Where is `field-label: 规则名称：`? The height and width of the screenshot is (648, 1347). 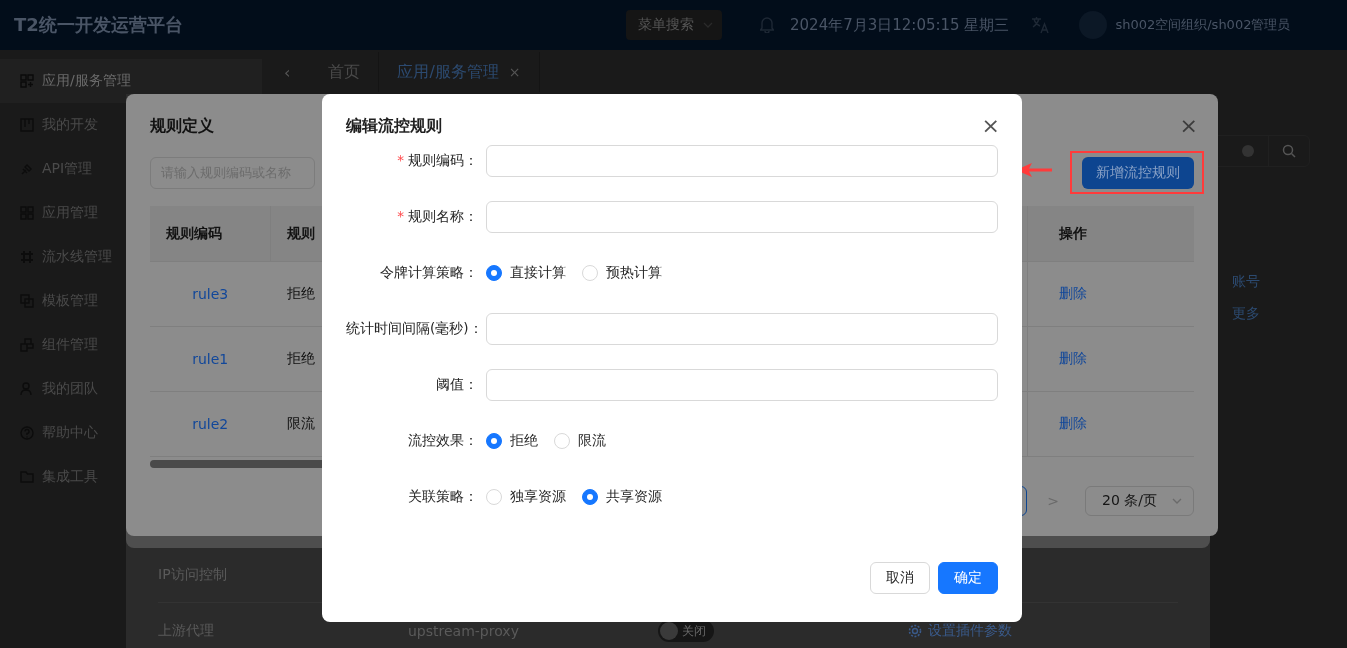 field-label: 规则名称： is located at coordinates (443, 216).